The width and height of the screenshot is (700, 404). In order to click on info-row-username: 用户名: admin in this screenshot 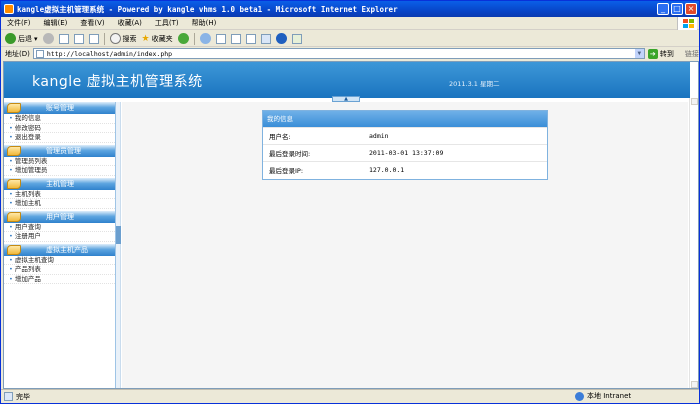, I will do `click(405, 135)`.